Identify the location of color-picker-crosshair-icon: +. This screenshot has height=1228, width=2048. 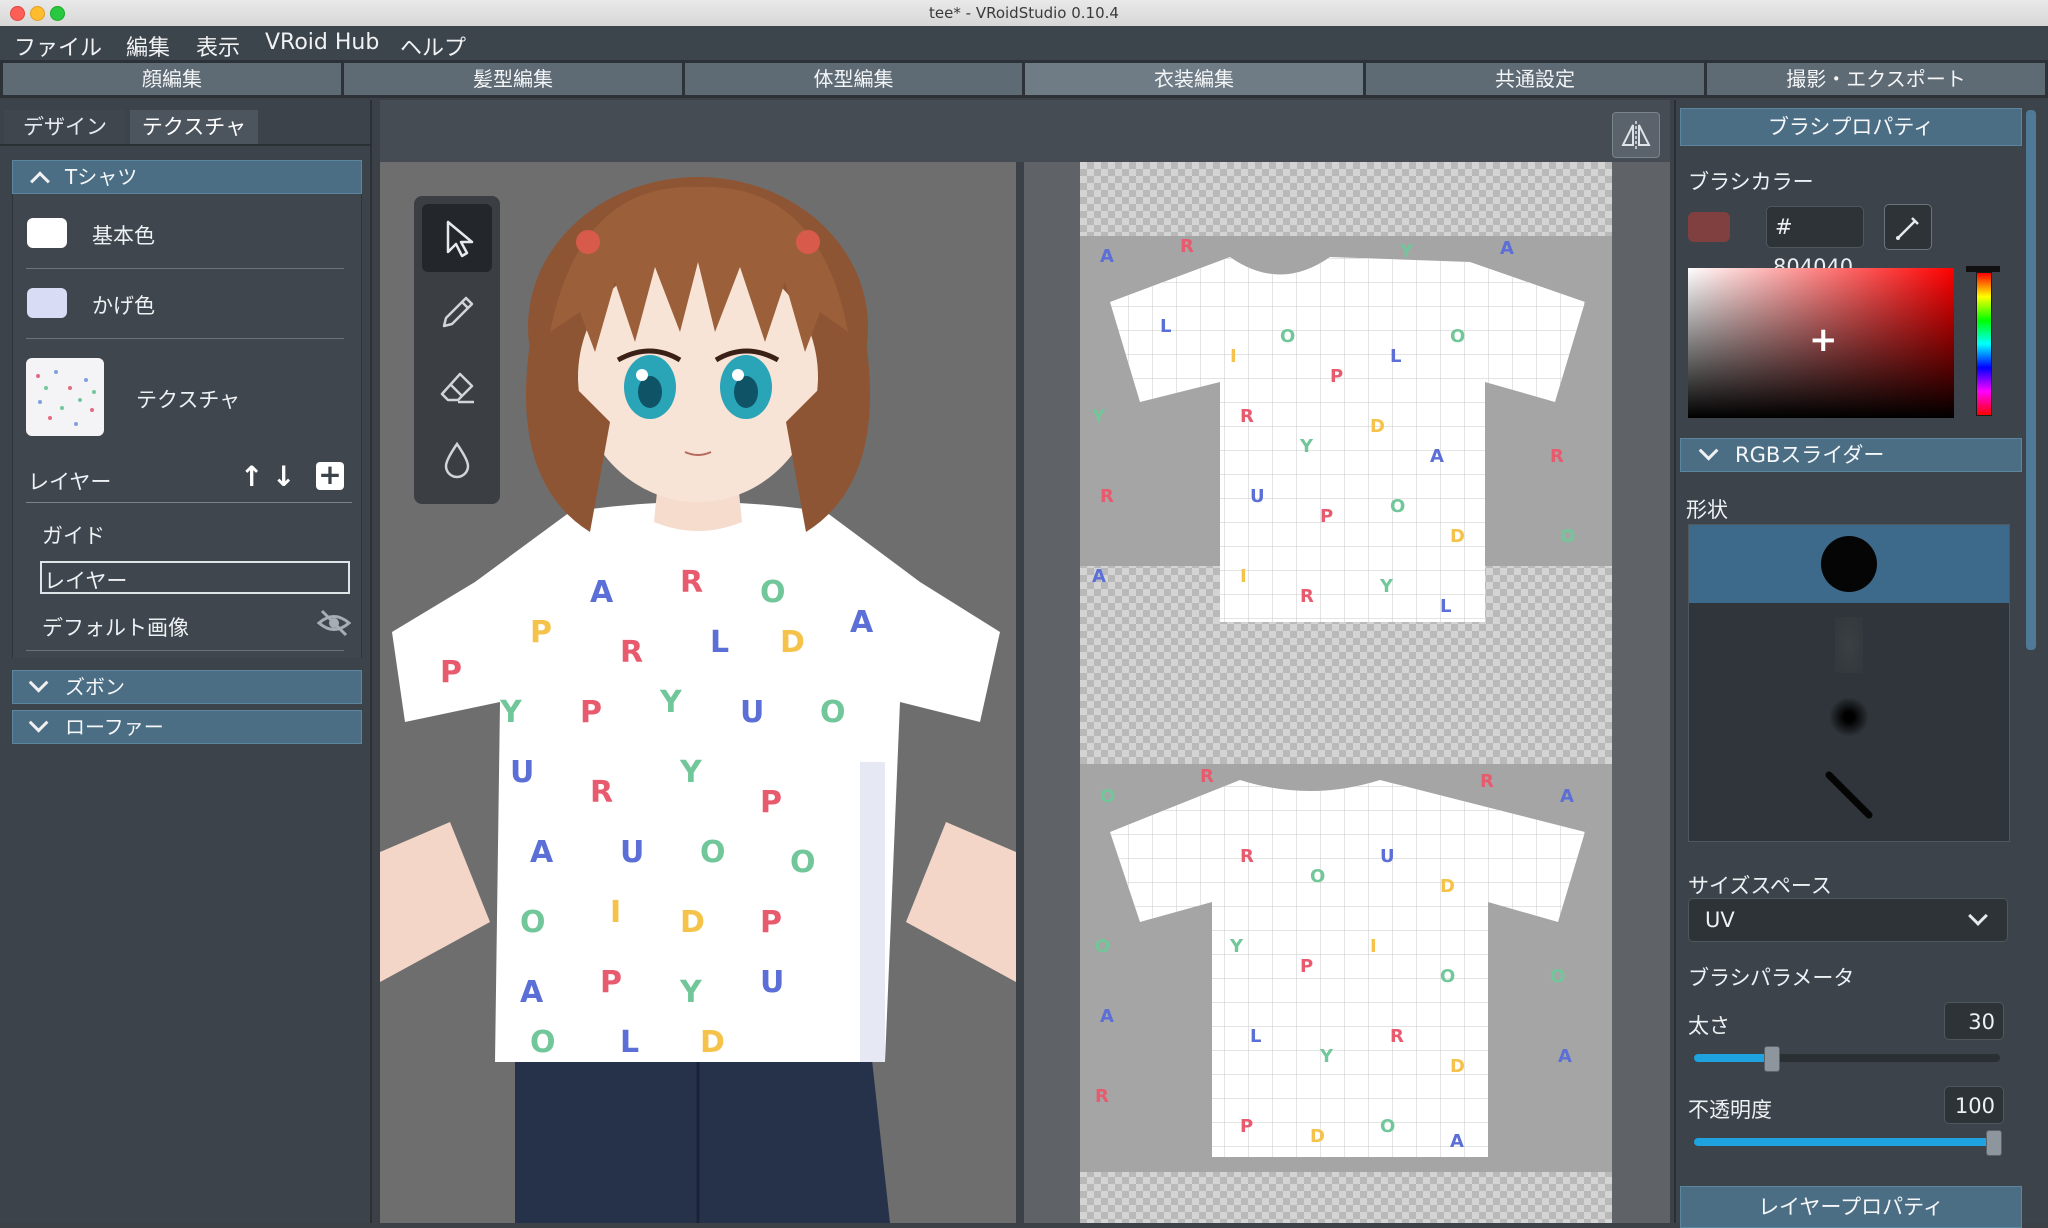
(1823, 340).